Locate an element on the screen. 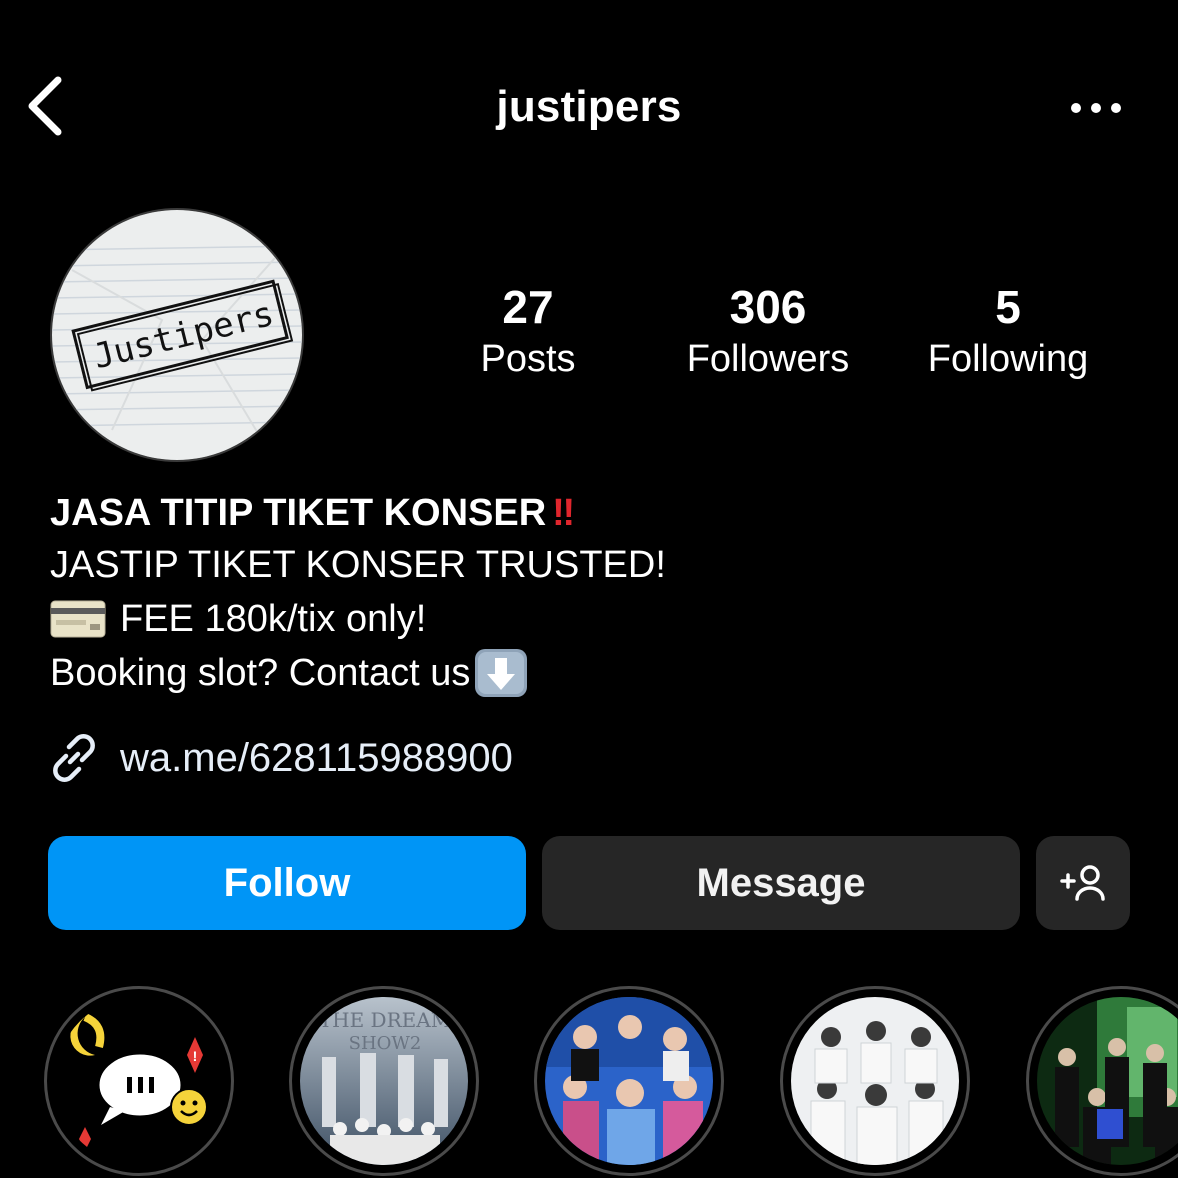 The height and width of the screenshot is (1178, 1178). top-navigation-bar: justipers is located at coordinates (589, 108).